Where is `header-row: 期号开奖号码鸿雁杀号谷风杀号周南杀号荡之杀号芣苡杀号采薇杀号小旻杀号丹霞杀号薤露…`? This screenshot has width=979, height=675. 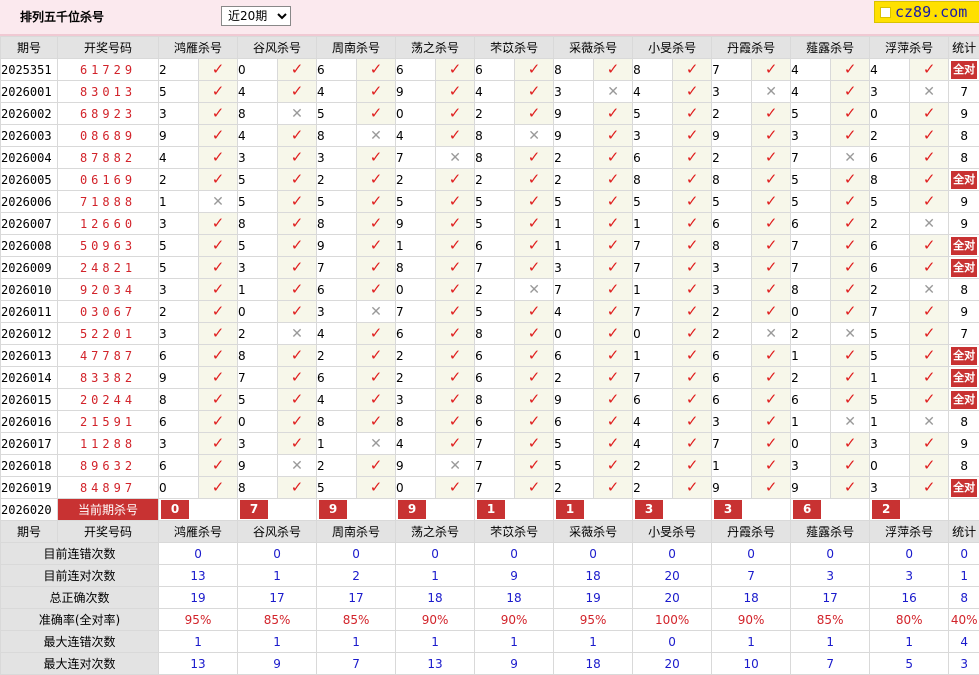 header-row: 期号开奖号码鸿雁杀号谷风杀号周南杀号荡之杀号芣苡杀号采薇杀号小旻杀号丹霞杀号薤露… is located at coordinates (490, 48).